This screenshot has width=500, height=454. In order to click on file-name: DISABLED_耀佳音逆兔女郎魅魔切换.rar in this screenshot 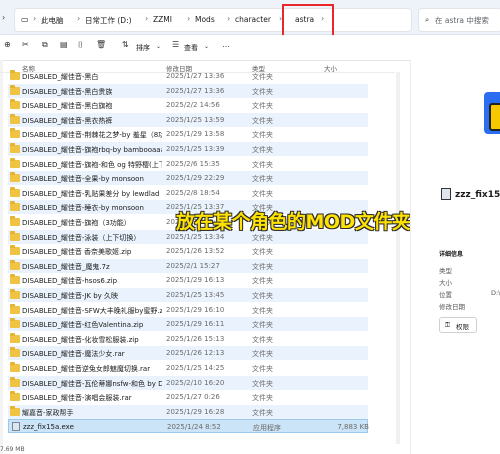, I will do `click(86, 369)`.